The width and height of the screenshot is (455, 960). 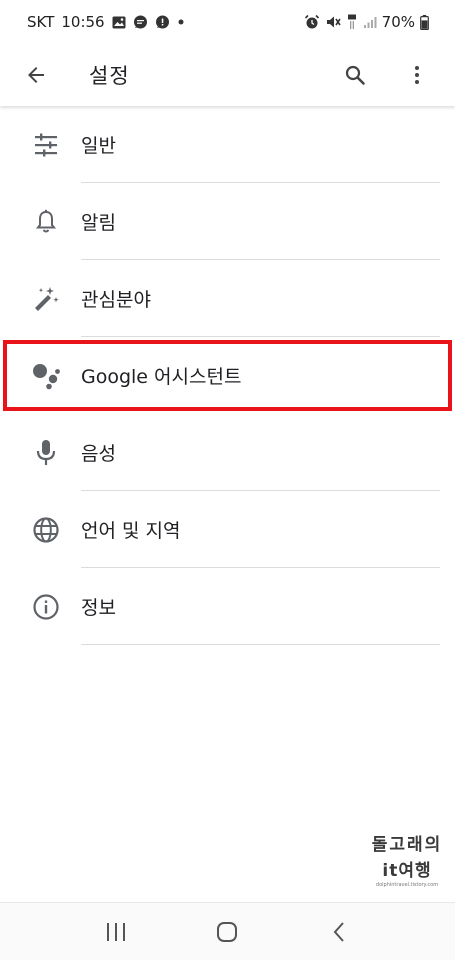 I want to click on settings-item-interests: 관심분야, so click(x=227, y=298).